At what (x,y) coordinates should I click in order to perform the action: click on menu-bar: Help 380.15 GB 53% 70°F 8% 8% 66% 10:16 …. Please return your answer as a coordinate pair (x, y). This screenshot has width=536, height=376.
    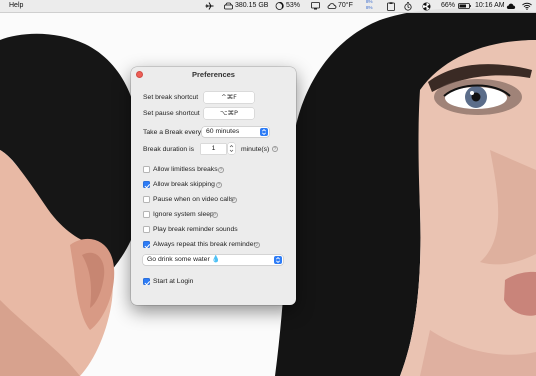
    Looking at the image, I should click on (268, 6).